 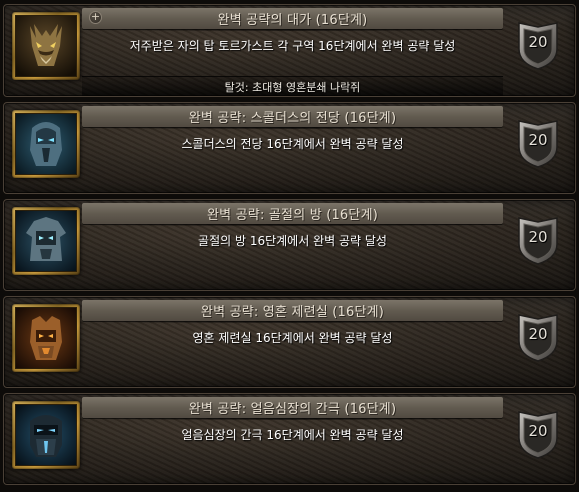 I want to click on achievement-title-bar: 완벽 공략: 골절의 방 (16단계), so click(x=292, y=214).